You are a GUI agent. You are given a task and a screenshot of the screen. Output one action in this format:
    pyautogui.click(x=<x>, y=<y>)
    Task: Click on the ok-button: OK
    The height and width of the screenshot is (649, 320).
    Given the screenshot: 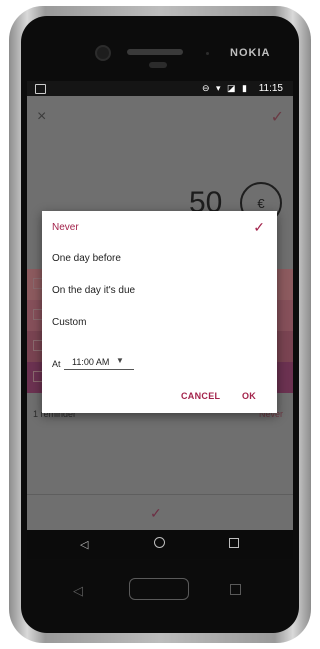 What is the action you would take?
    pyautogui.click(x=249, y=396)
    